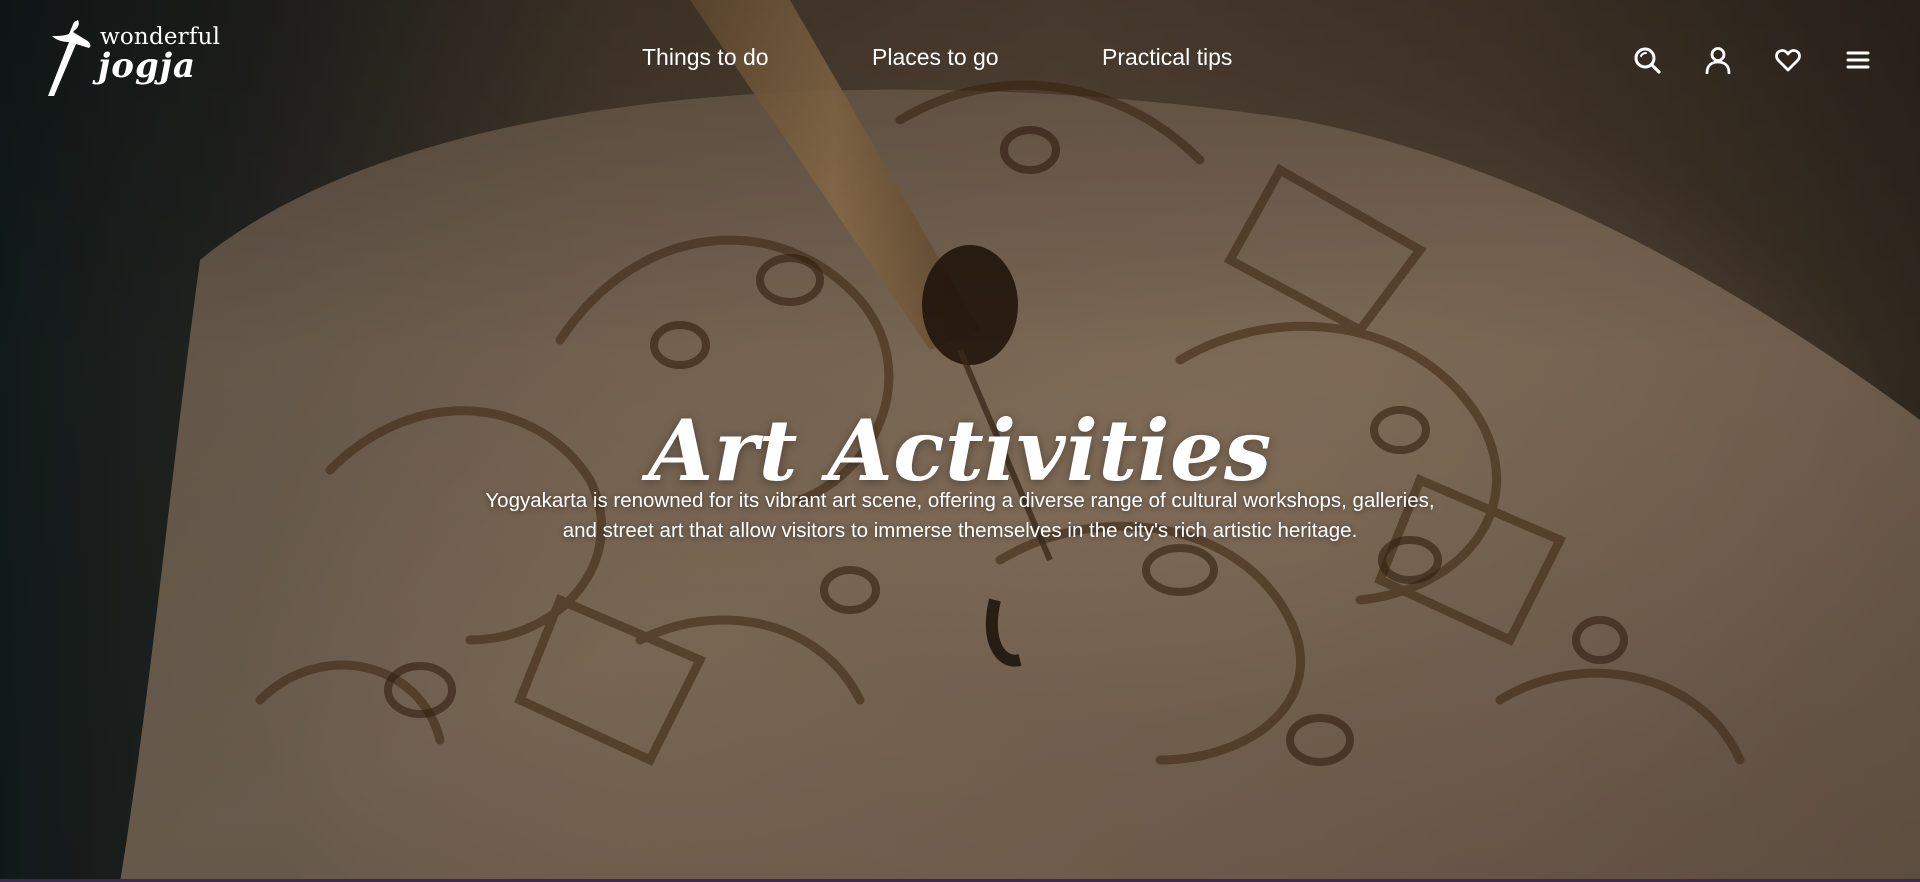 Image resolution: width=1920 pixels, height=882 pixels. What do you see at coordinates (1647, 60) in the screenshot?
I see `search-icon` at bounding box center [1647, 60].